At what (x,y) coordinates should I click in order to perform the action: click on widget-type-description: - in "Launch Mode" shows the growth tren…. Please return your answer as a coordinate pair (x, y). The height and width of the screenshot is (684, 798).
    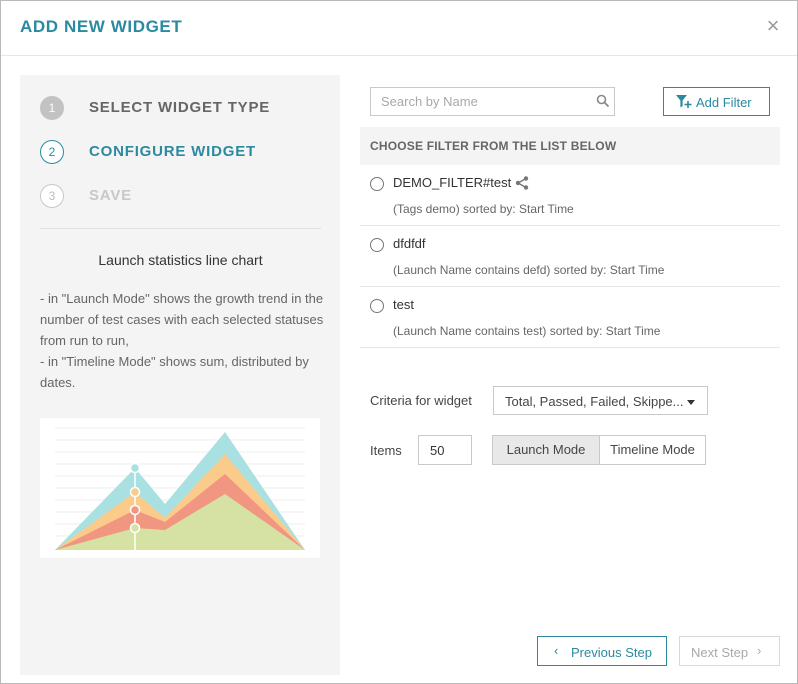
    Looking at the image, I should click on (182, 340).